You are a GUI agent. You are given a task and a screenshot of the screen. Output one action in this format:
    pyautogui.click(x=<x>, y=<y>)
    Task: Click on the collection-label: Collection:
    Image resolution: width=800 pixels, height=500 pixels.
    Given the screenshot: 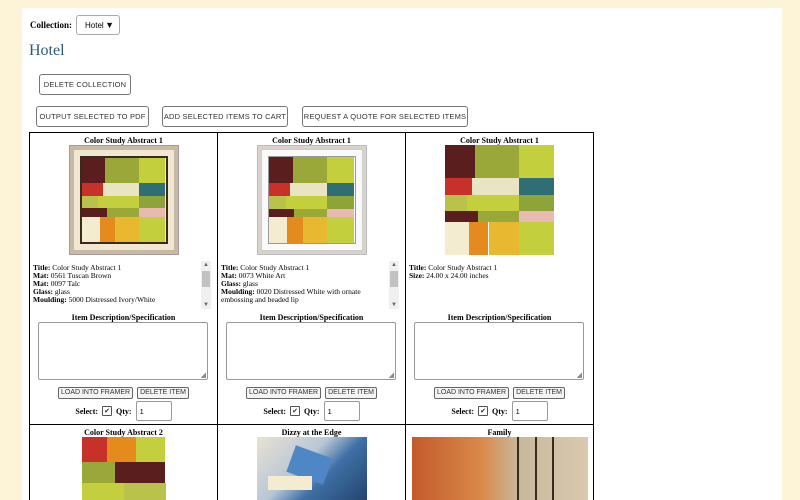 What is the action you would take?
    pyautogui.click(x=51, y=25)
    